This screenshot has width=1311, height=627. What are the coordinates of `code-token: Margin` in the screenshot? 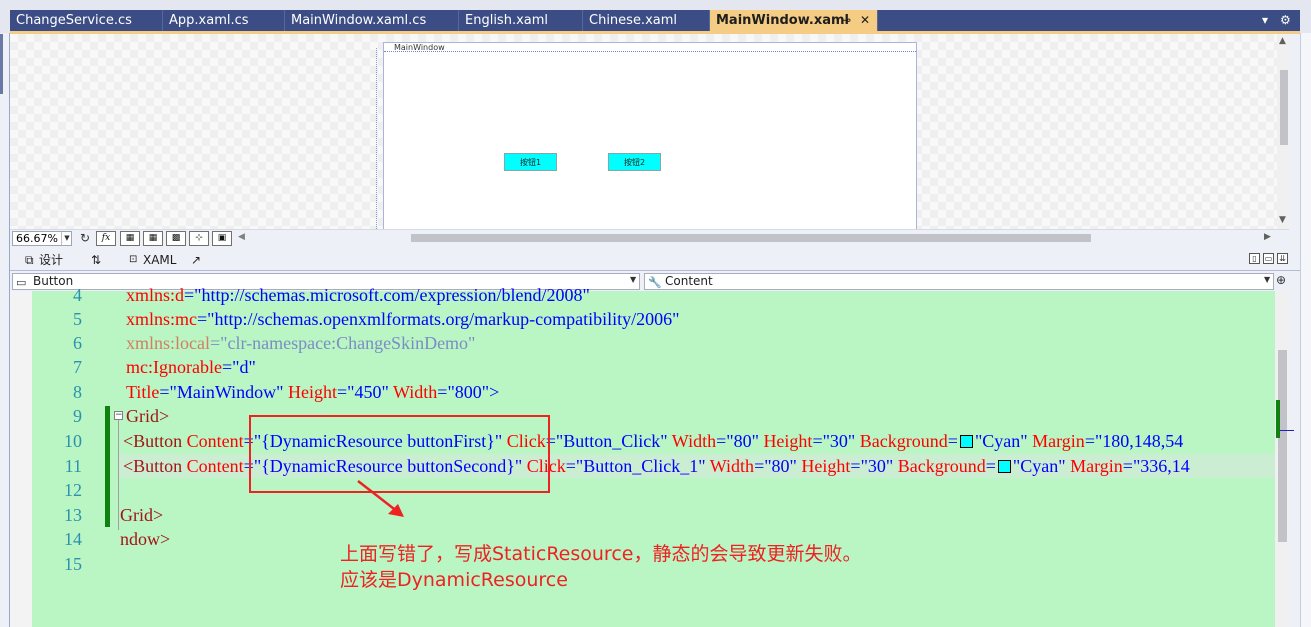 It's located at (1094, 466).